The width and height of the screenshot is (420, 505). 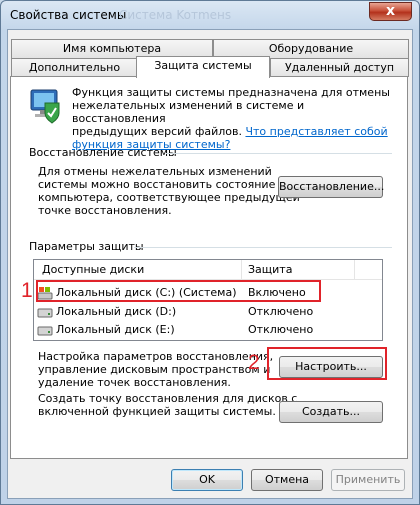 What do you see at coordinates (105, 210) in the screenshot?
I see `restore-line: точке восстановления.` at bounding box center [105, 210].